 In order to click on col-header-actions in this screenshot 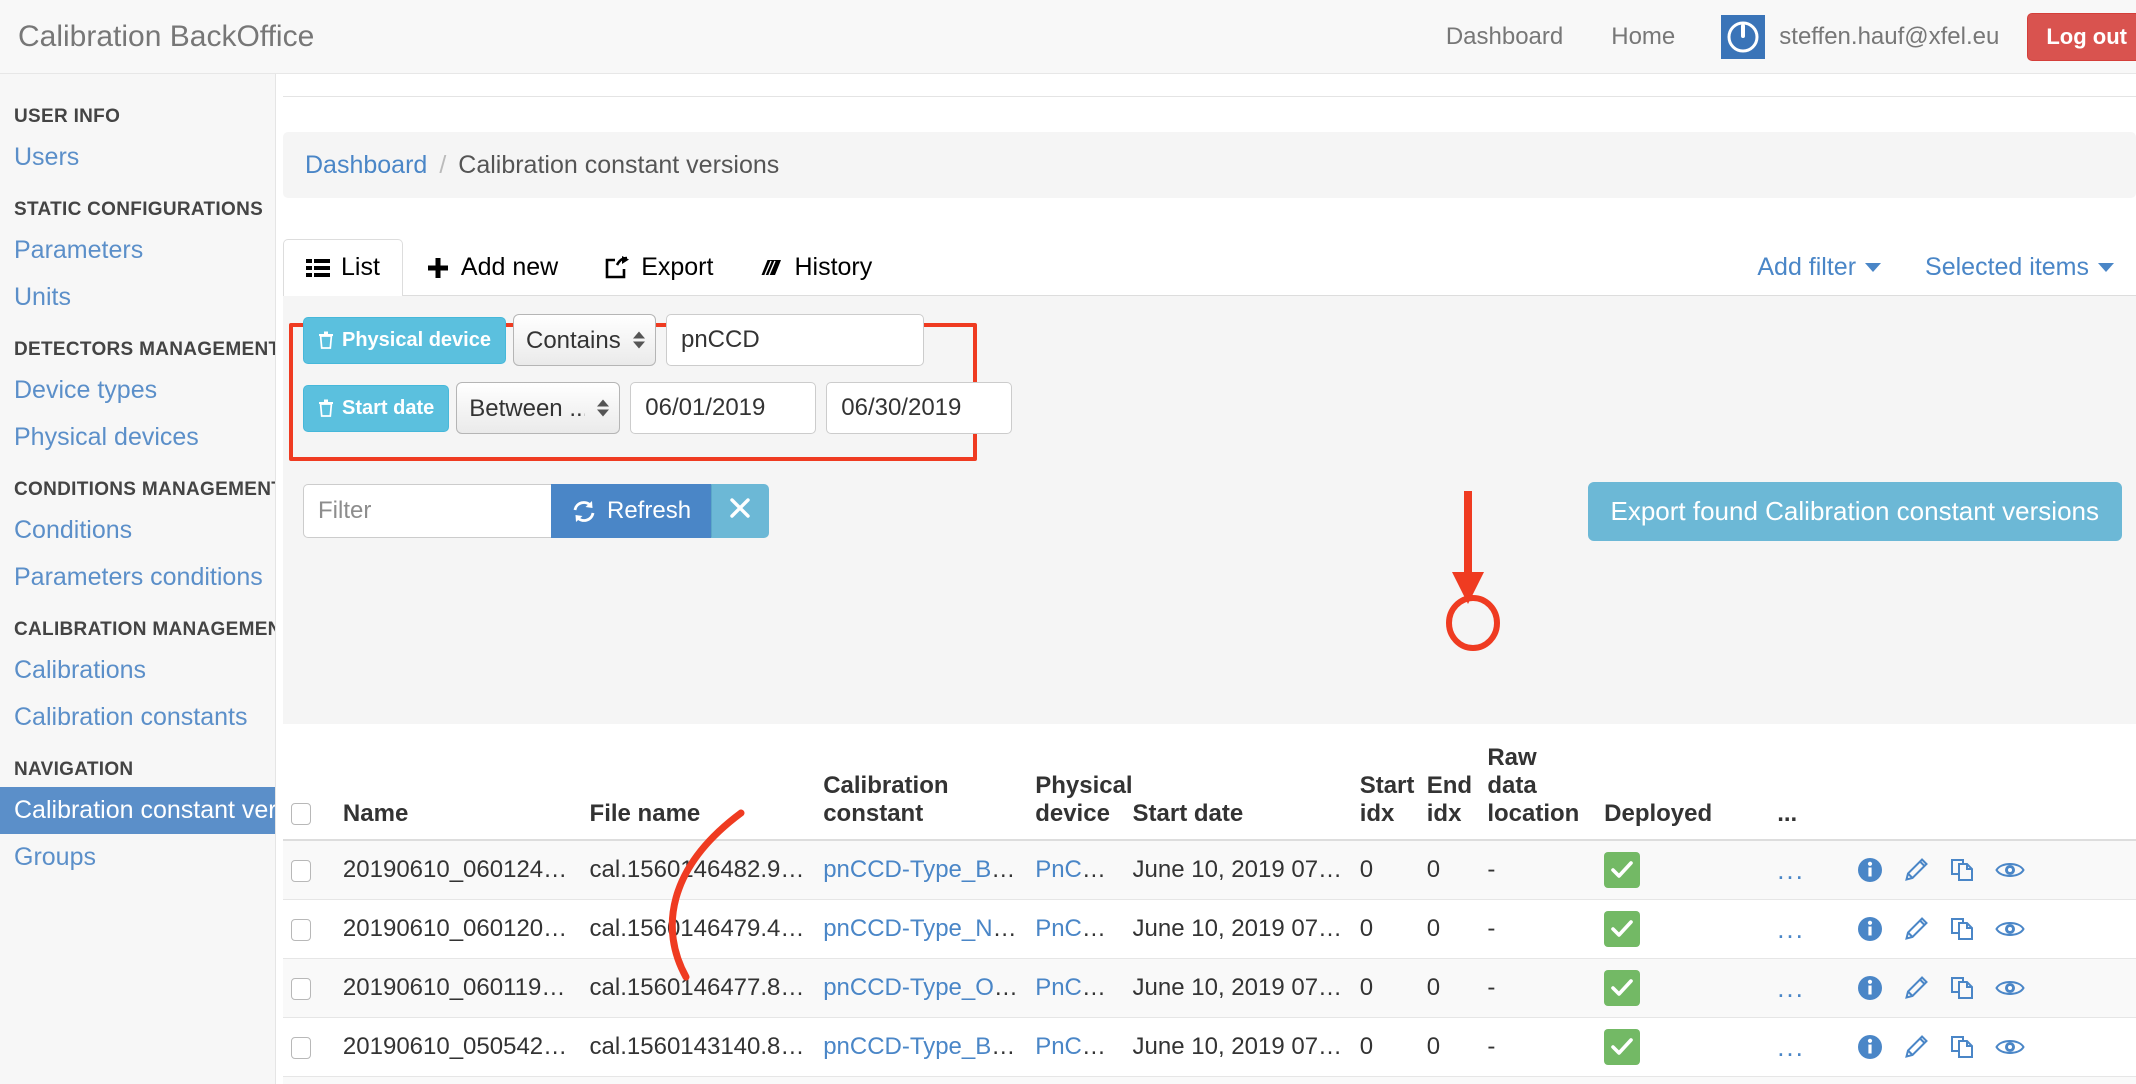, I will do `click(1992, 788)`.